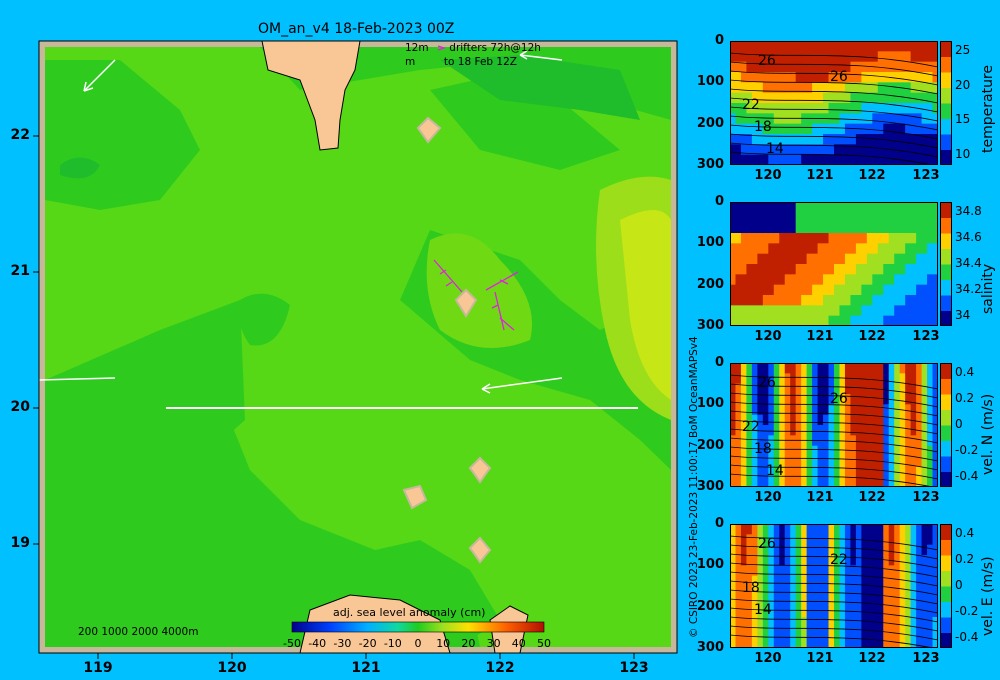 The width and height of the screenshot is (1000, 680). Describe the element at coordinates (926, 336) in the screenshot. I see `section-lon-tick-label: 123` at that location.